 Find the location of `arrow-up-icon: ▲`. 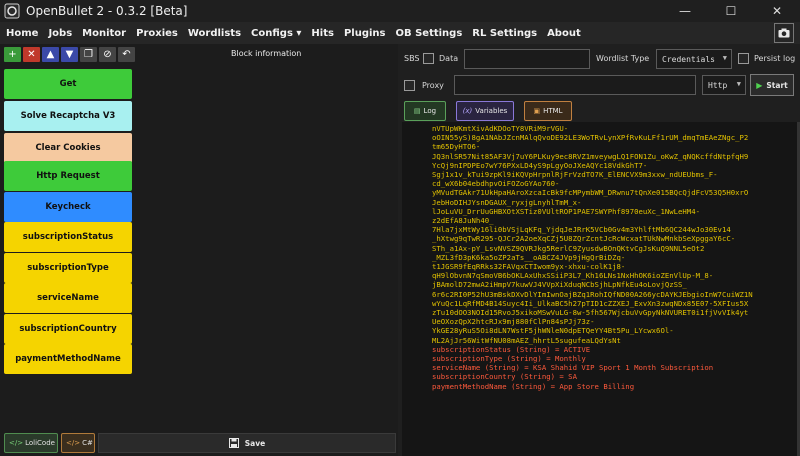

arrow-up-icon: ▲ is located at coordinates (50, 54).